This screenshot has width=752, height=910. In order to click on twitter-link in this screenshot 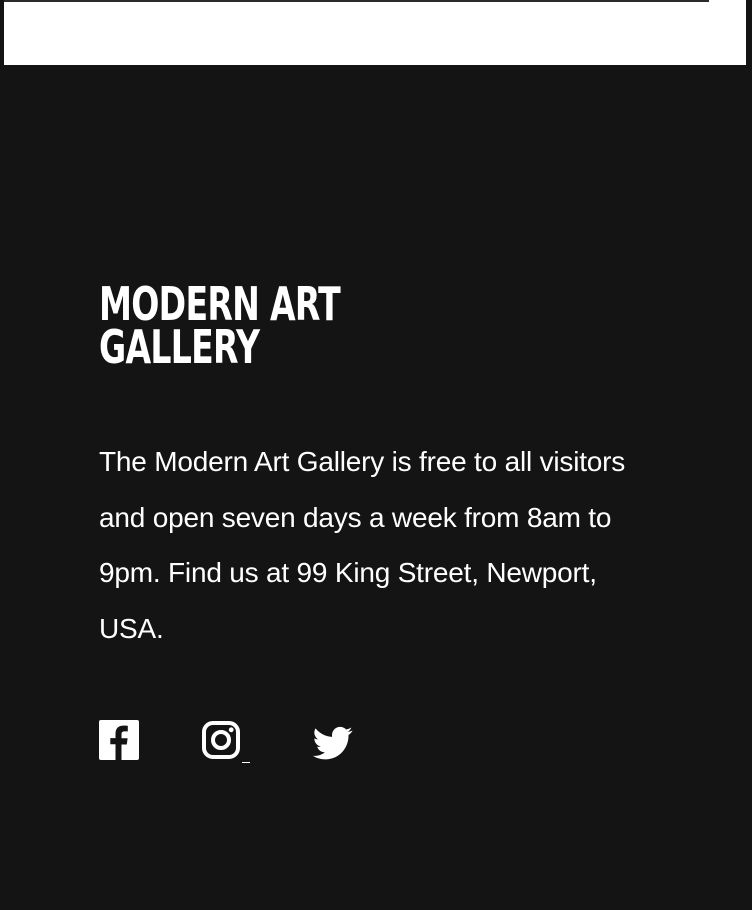, I will do `click(333, 743)`.